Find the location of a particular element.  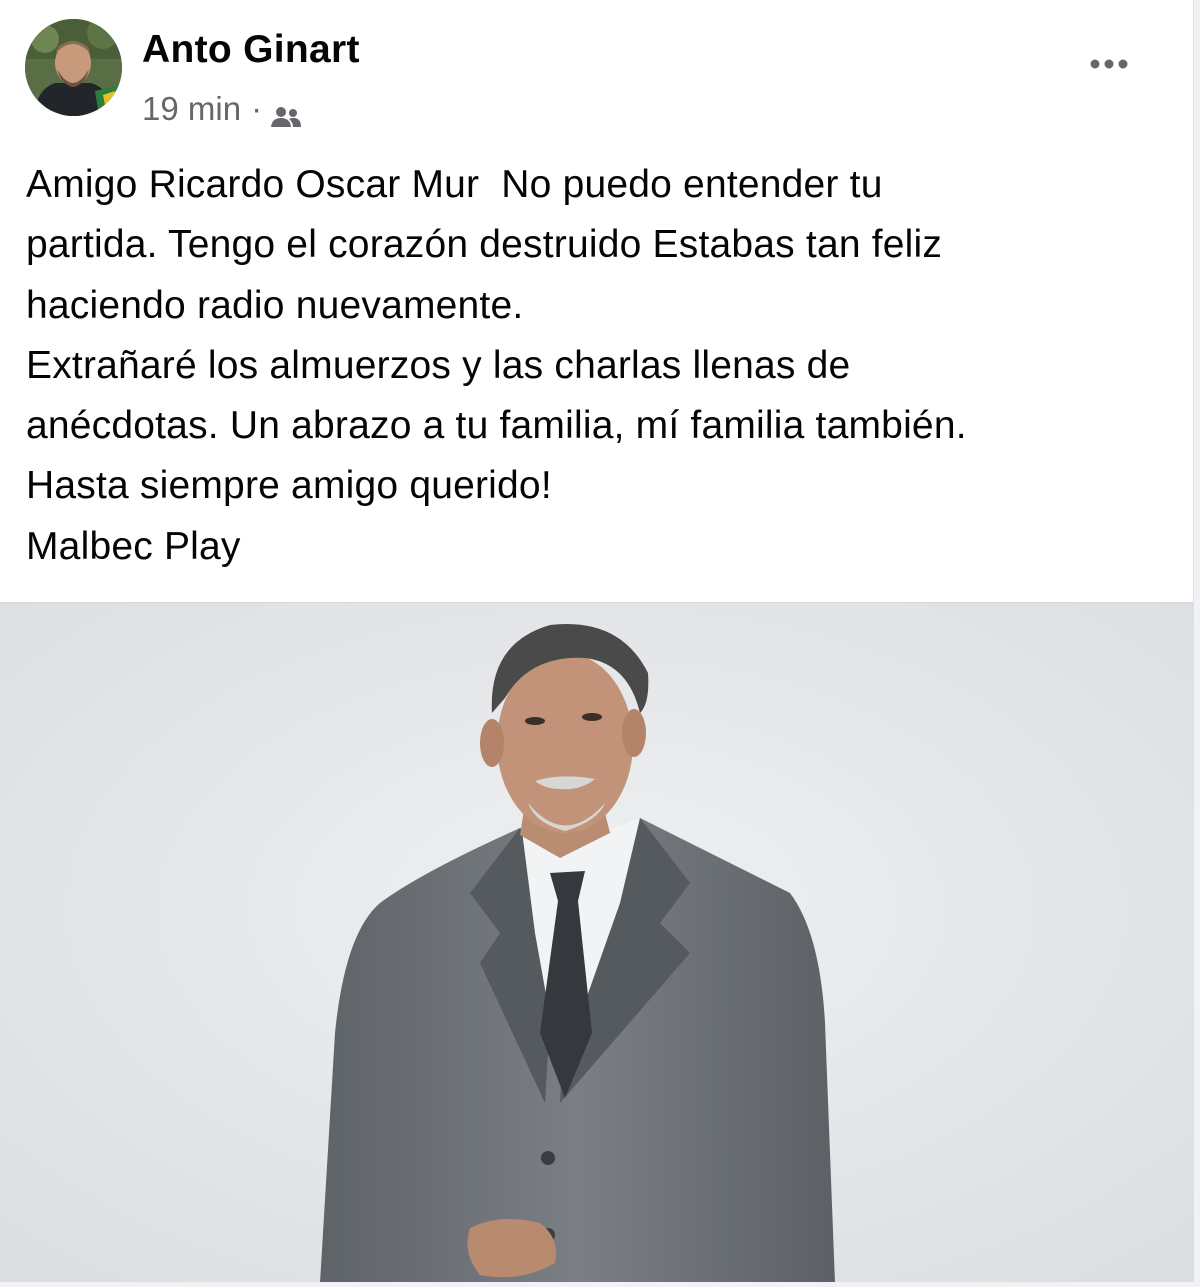

post-text-line: haciendo radio nuevamente. is located at coordinates (275, 305).